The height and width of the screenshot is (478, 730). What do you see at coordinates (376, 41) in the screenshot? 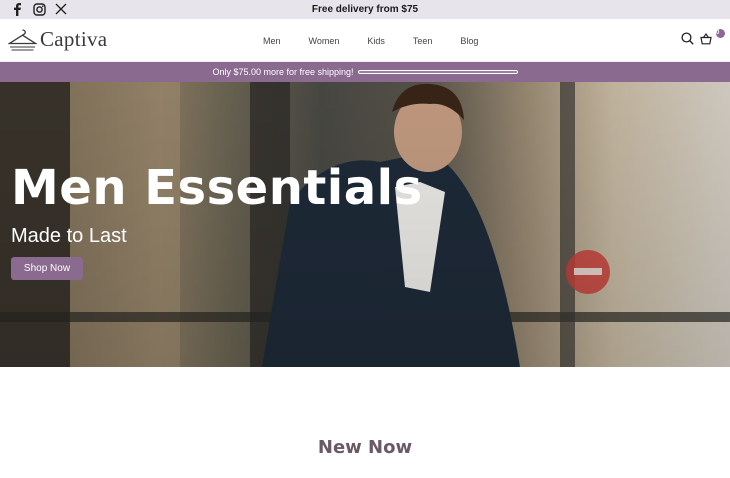
I see `nav-item-kids: Kids` at bounding box center [376, 41].